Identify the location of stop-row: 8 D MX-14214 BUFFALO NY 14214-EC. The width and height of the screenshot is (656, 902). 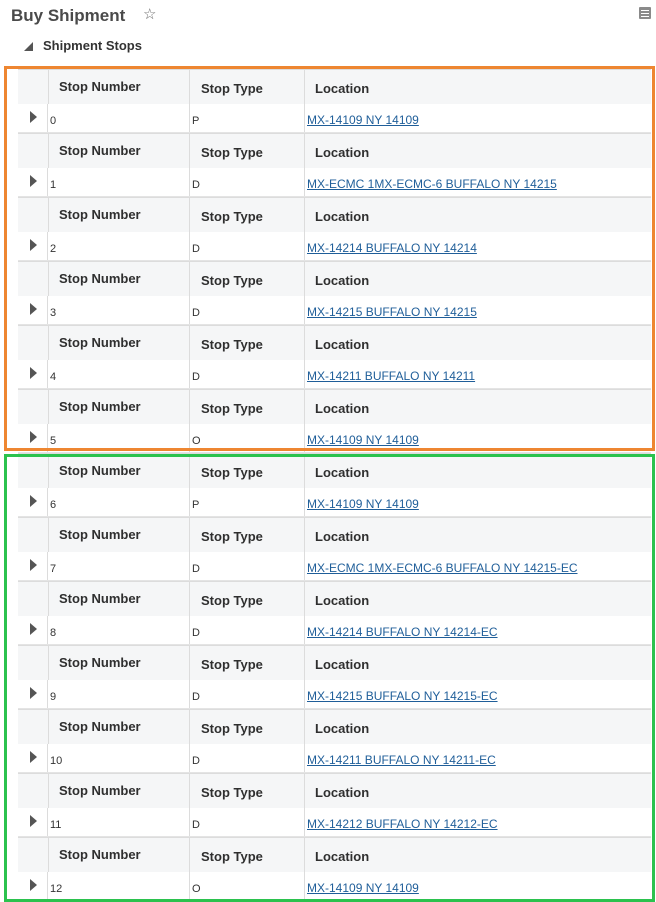
(334, 630).